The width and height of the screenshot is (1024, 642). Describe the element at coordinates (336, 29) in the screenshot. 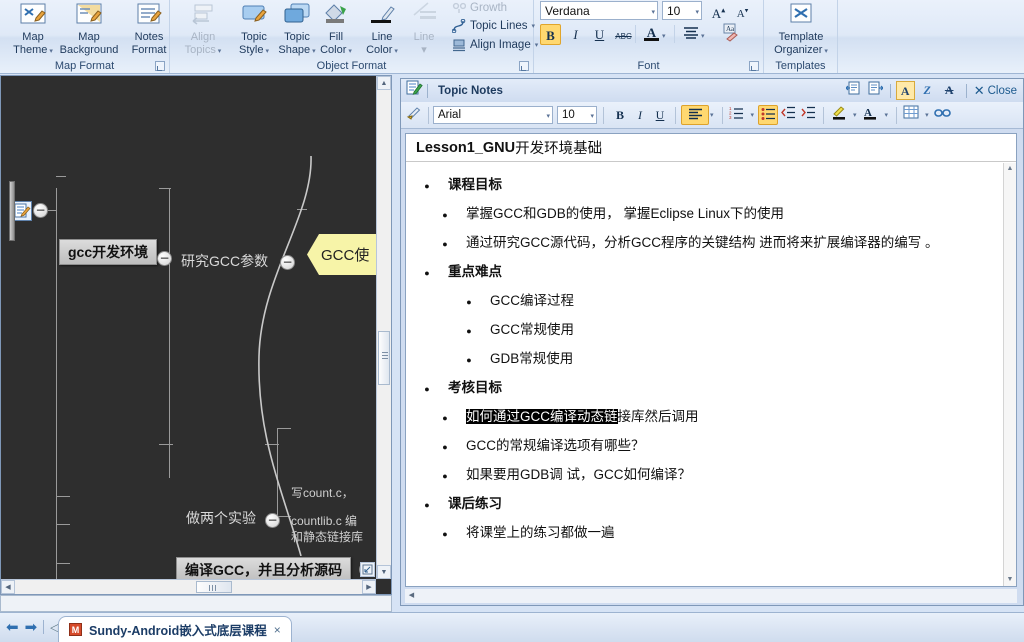

I see `fill-color-button: Fill Color ▾` at that location.